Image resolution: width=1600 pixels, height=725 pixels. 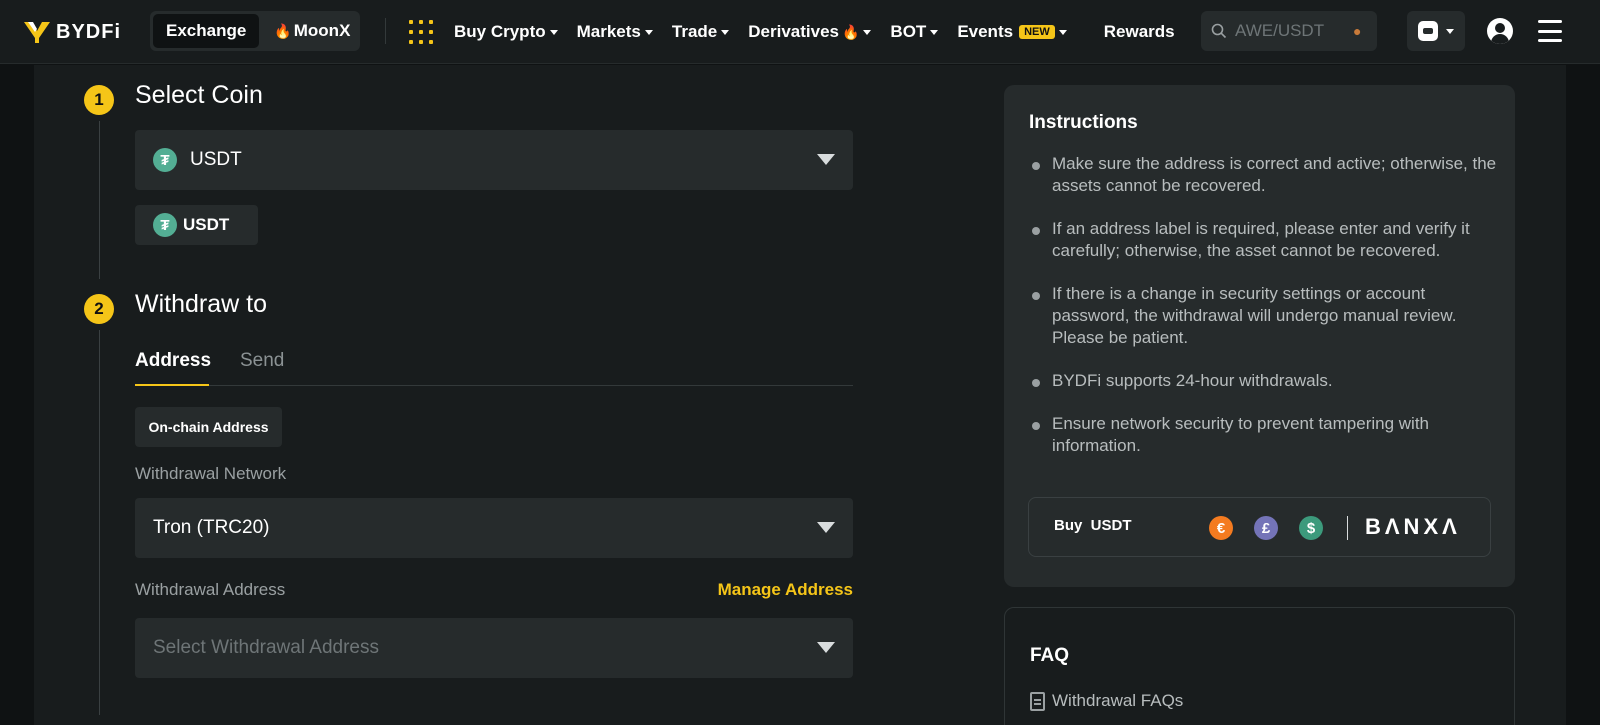 I want to click on nav-bot-label: BOT, so click(x=908, y=31).